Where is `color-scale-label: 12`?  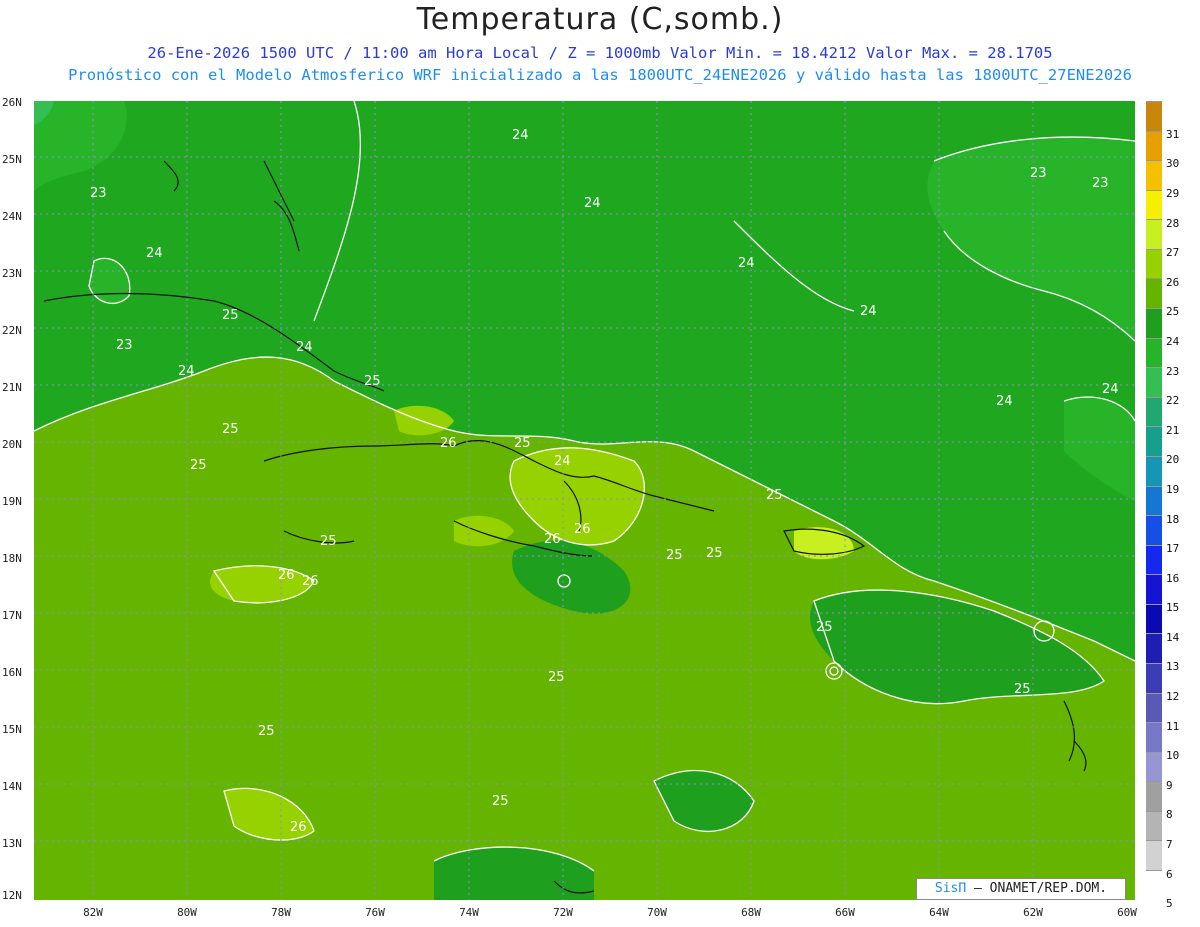 color-scale-label: 12 is located at coordinates (1173, 697).